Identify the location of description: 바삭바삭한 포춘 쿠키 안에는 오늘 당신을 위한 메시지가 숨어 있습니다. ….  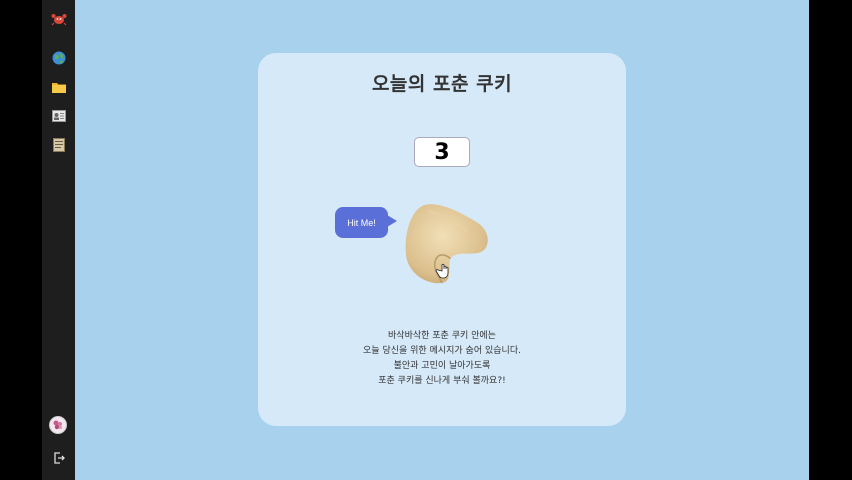
(442, 359).